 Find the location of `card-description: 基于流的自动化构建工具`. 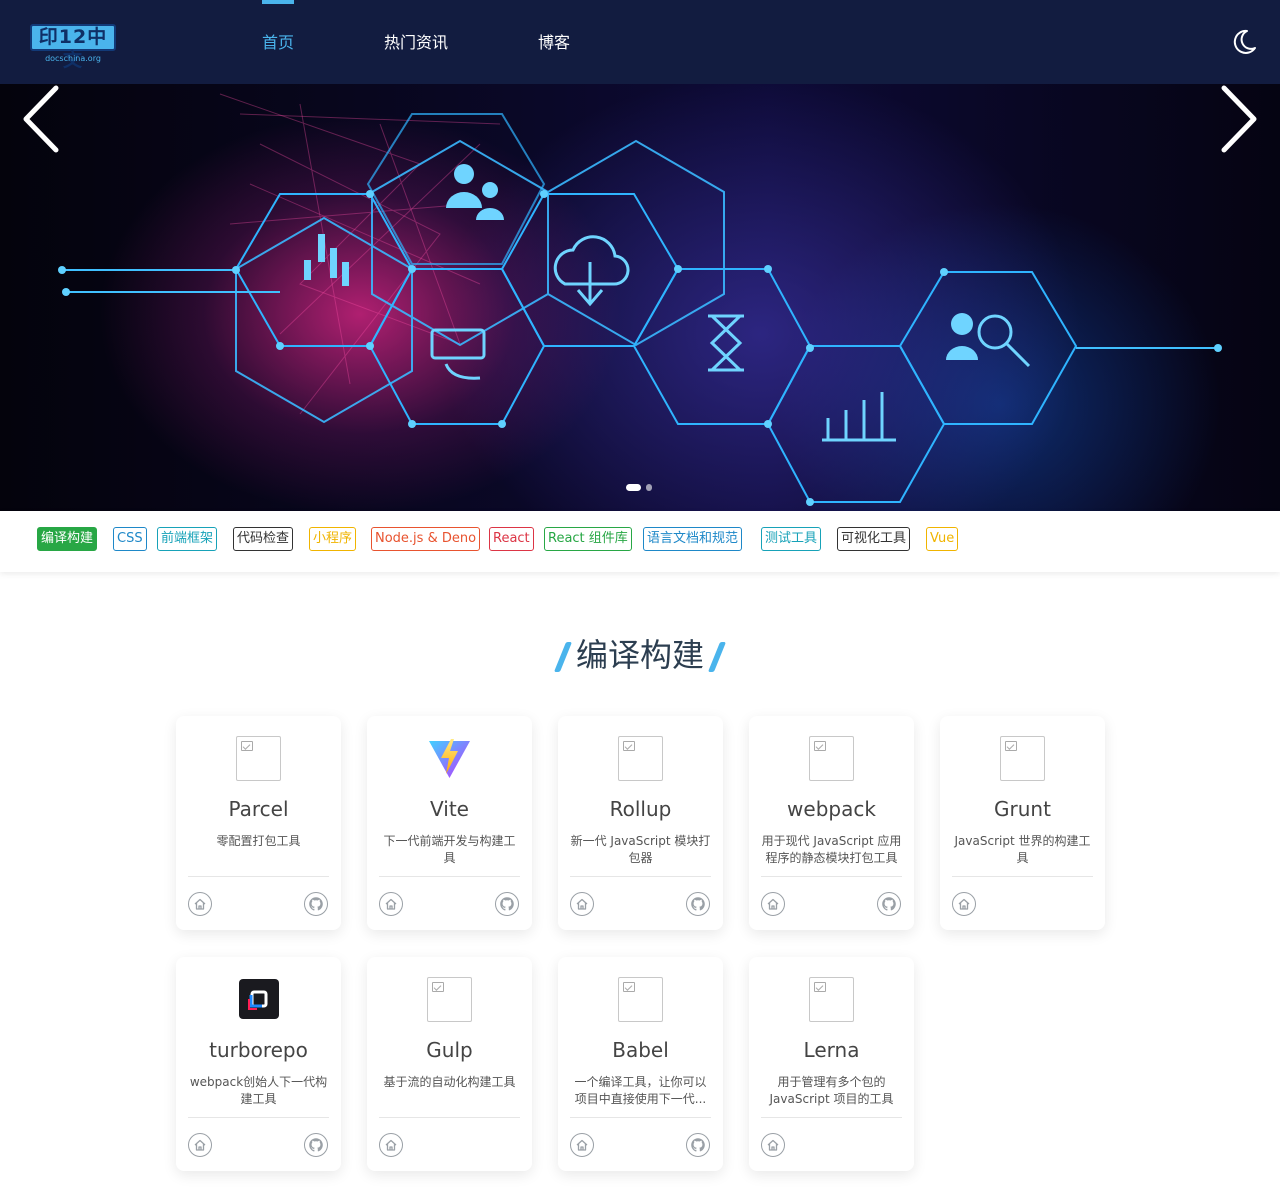

card-description: 基于流的自动化构建工具 is located at coordinates (449, 1082).